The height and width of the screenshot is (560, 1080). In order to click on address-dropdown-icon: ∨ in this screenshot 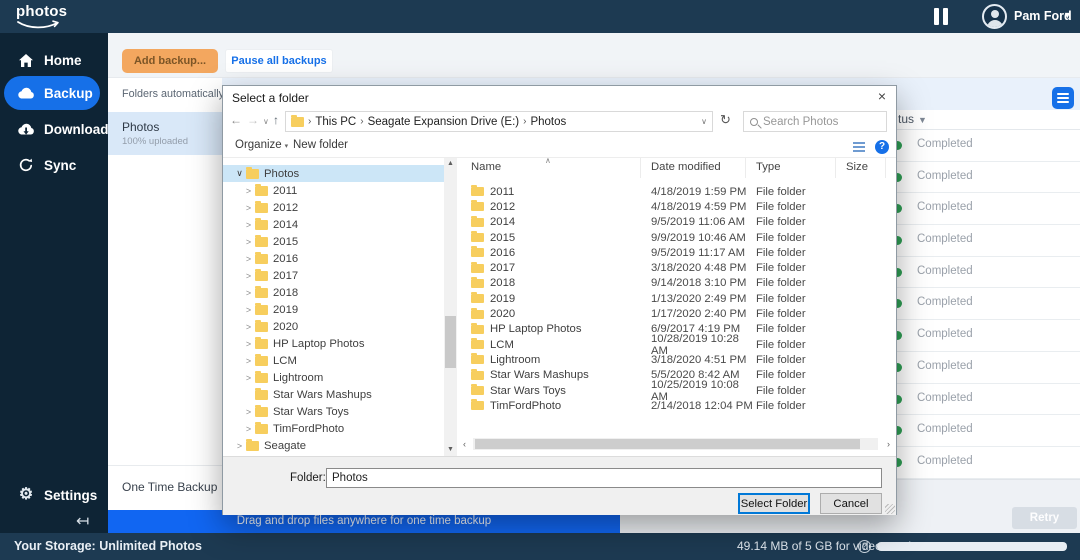, I will do `click(704, 121)`.